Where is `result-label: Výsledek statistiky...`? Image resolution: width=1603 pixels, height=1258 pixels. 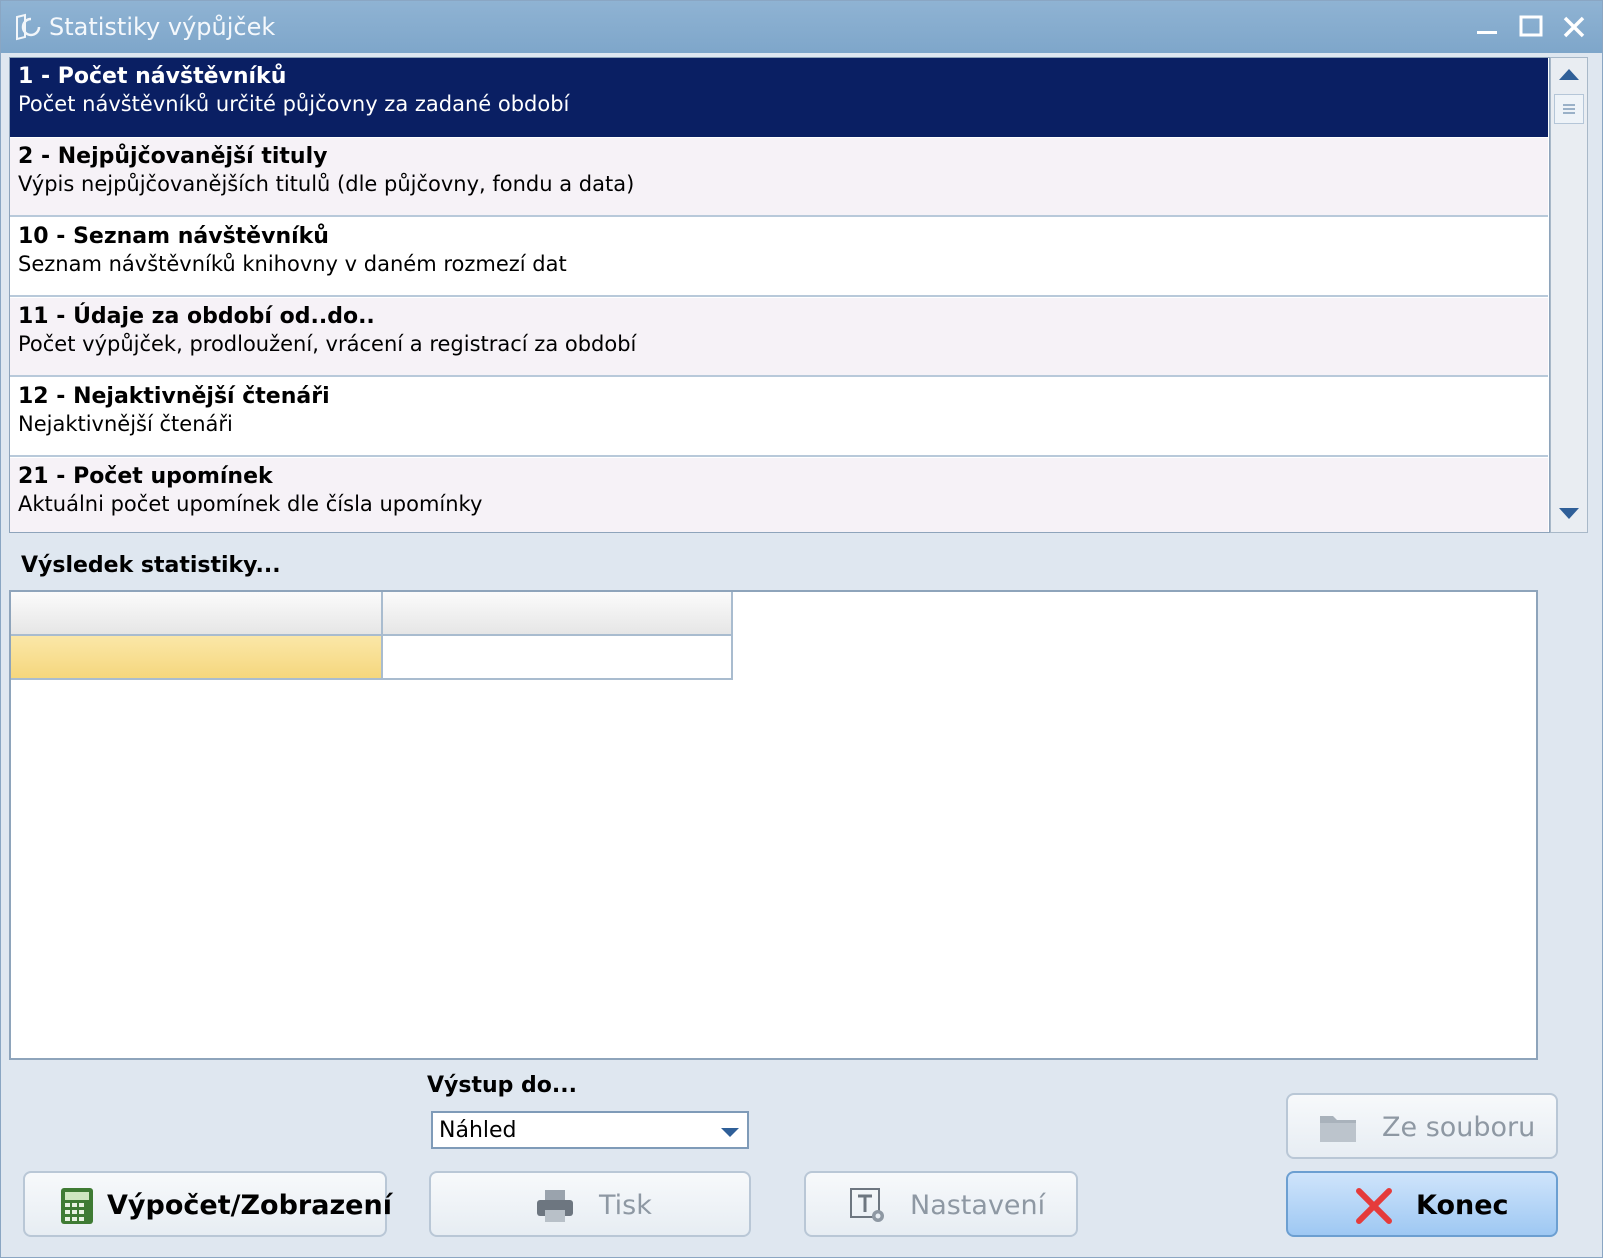
result-label: Výsledek statistiky... is located at coordinates (151, 565).